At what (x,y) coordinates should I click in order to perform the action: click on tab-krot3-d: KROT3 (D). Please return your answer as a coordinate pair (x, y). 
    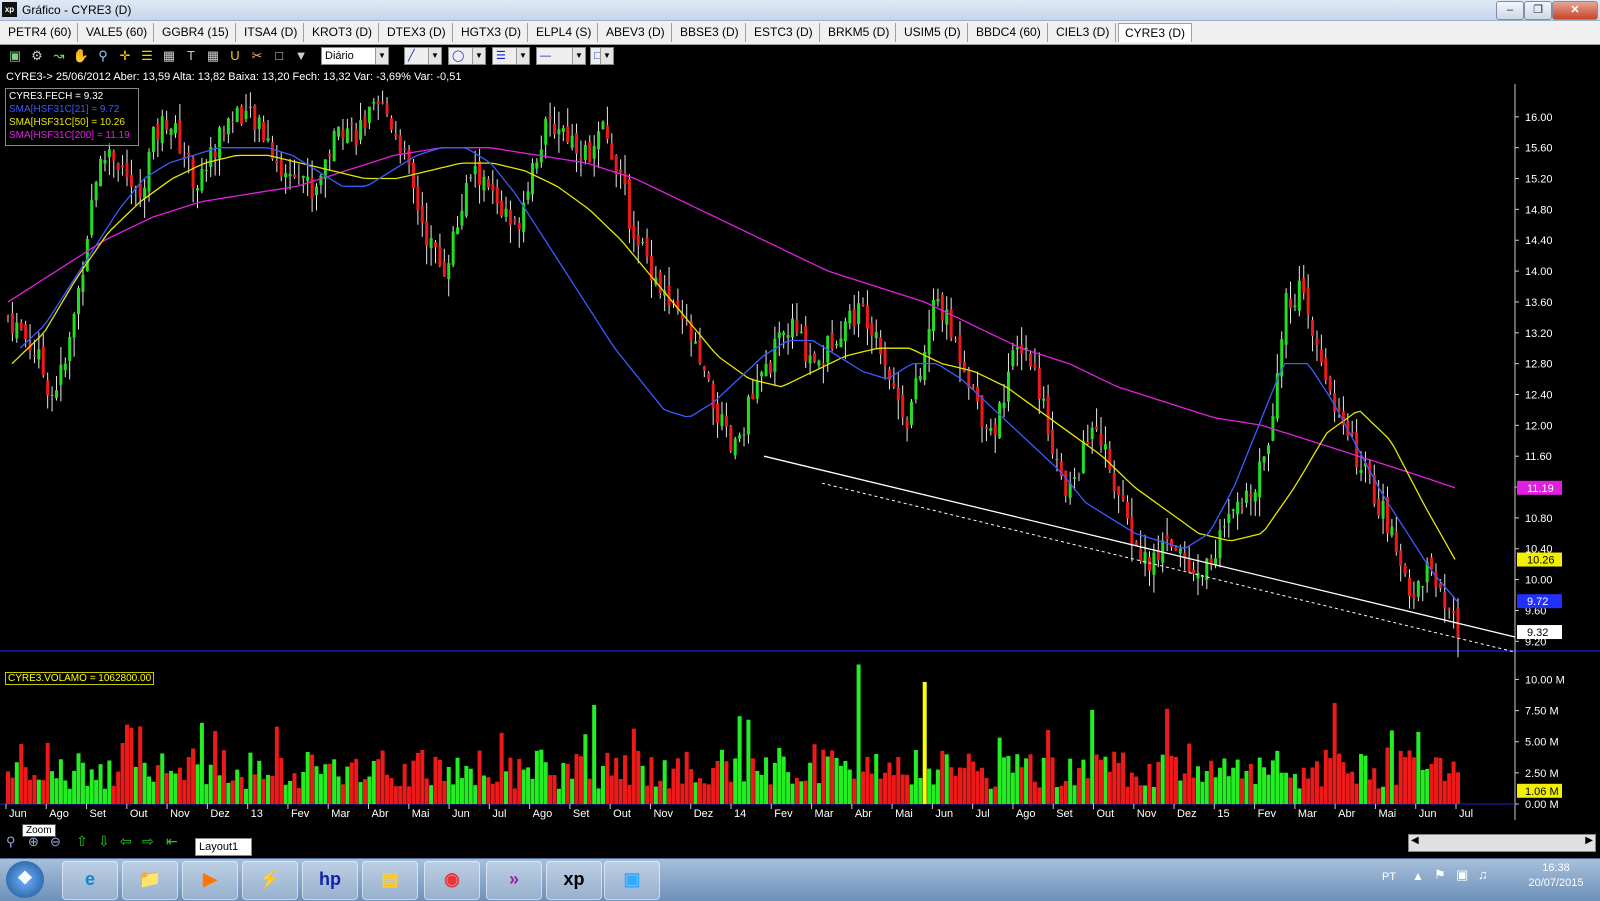
    Looking at the image, I should click on (342, 32).